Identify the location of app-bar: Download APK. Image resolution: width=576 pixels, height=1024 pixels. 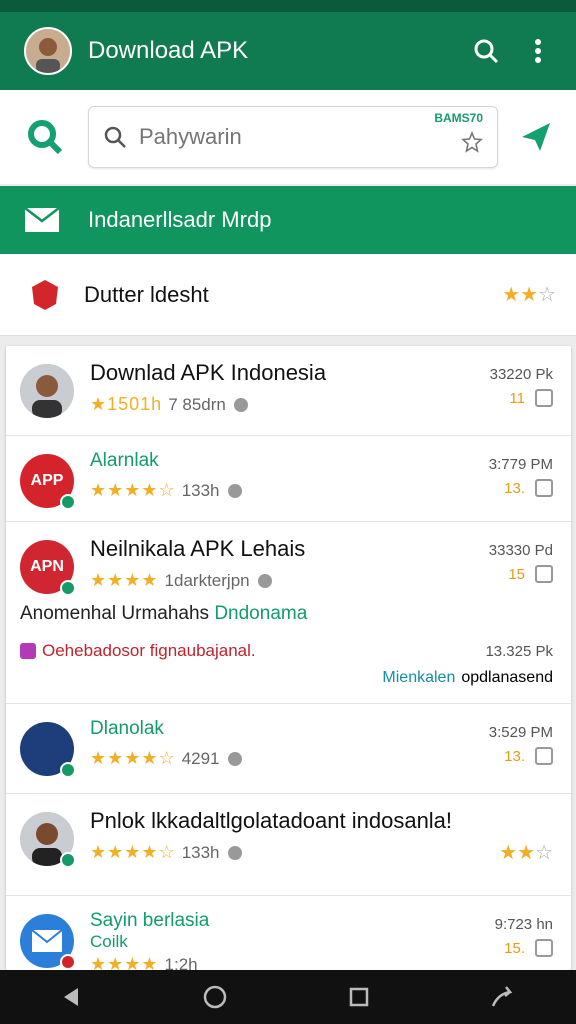
(288, 51).